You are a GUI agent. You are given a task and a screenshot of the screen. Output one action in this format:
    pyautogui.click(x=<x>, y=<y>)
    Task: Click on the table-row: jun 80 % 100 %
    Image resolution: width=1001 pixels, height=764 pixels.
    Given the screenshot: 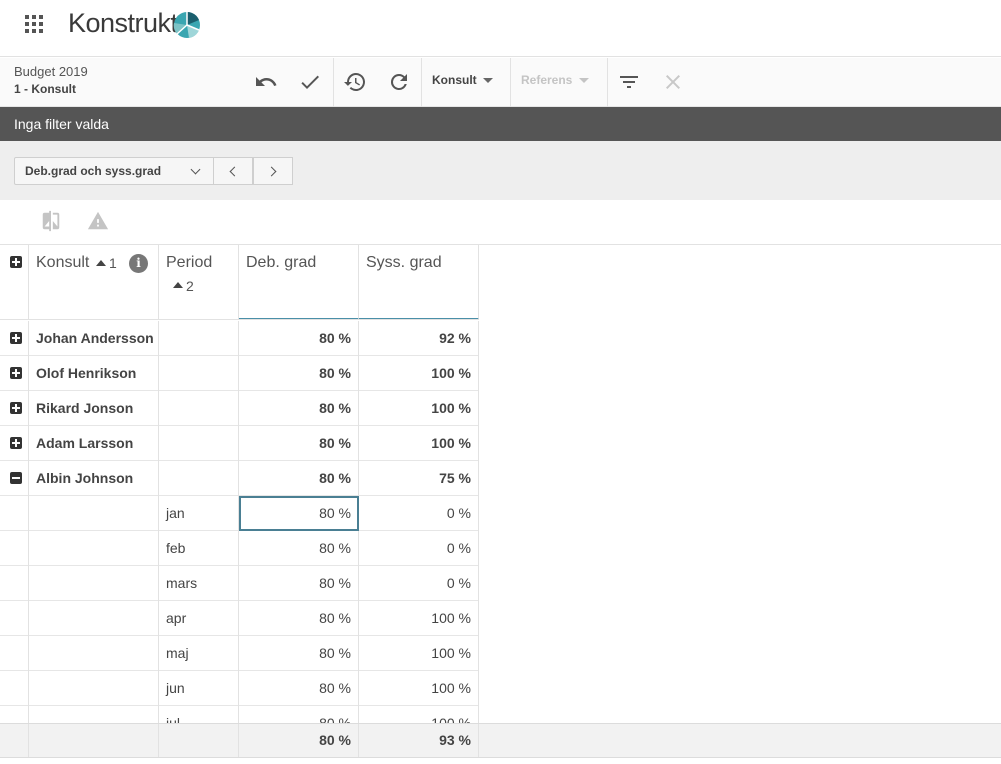 What is the action you would take?
    pyautogui.click(x=239, y=688)
    